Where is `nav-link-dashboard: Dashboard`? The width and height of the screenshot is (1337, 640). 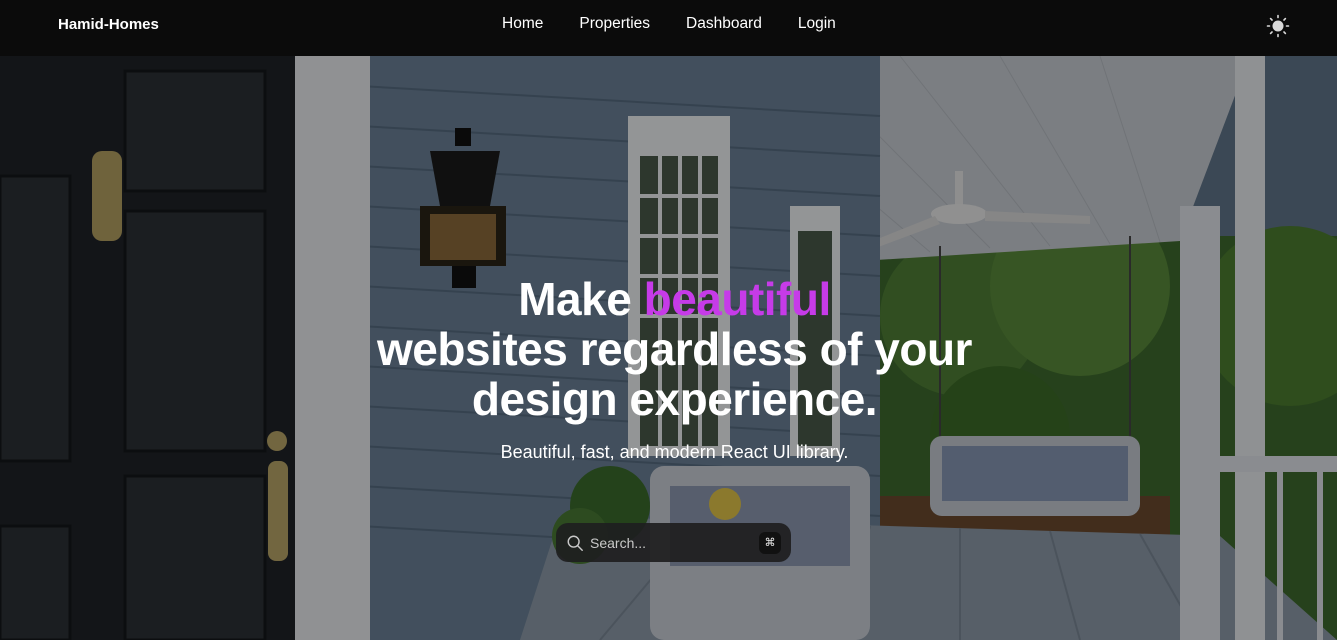 nav-link-dashboard: Dashboard is located at coordinates (724, 24).